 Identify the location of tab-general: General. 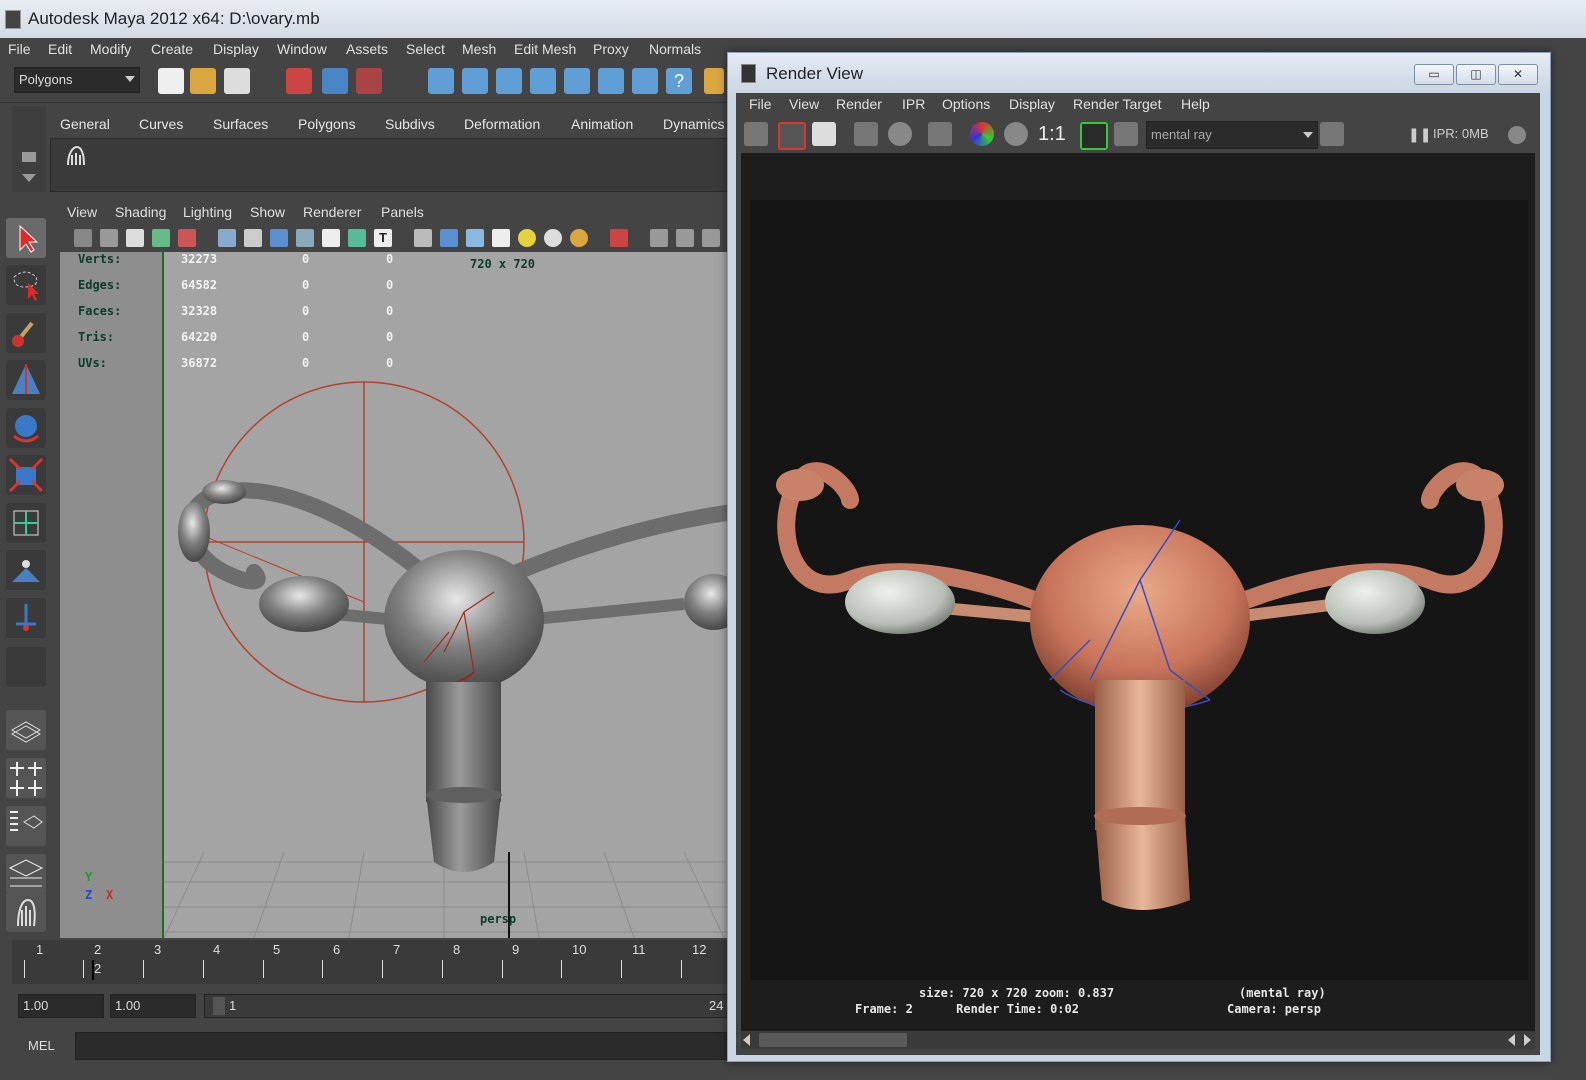
(85, 124).